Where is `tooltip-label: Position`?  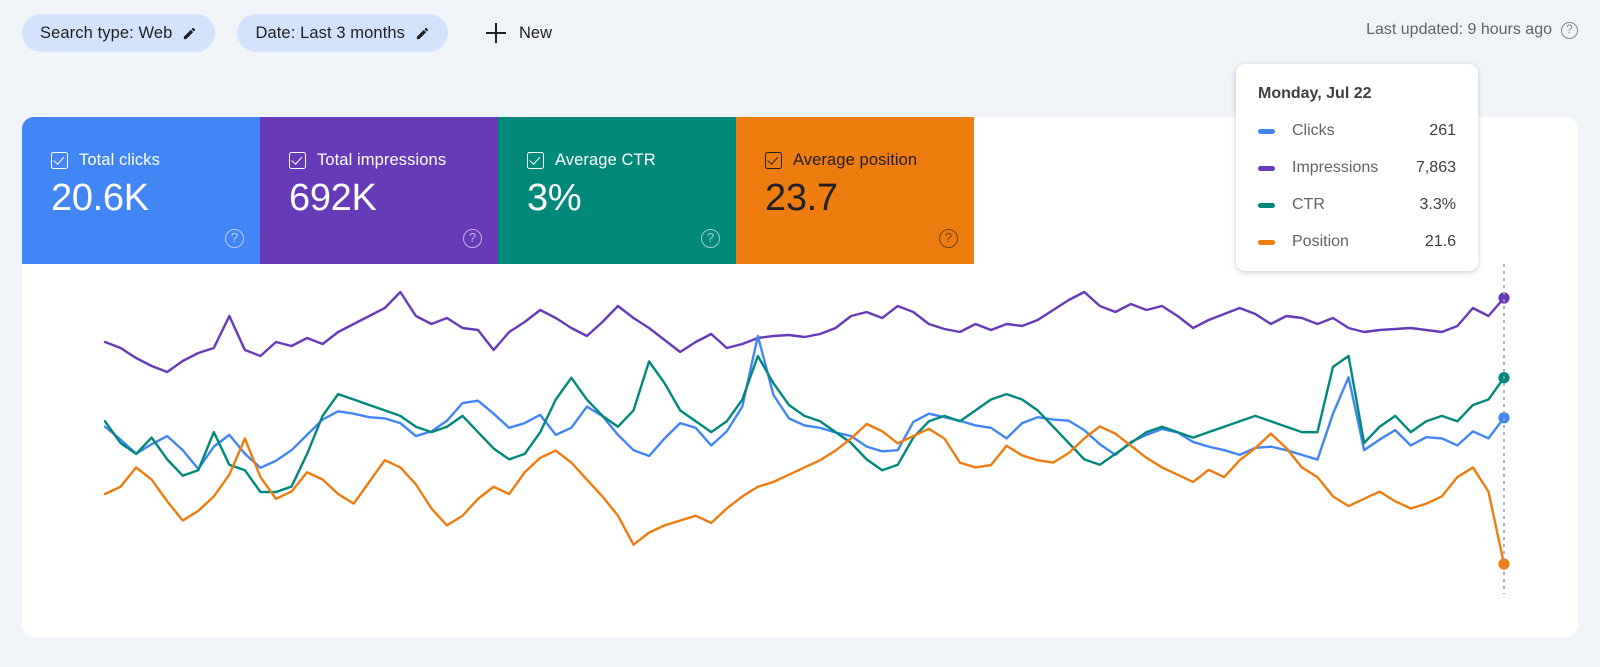 tooltip-label: Position is located at coordinates (1320, 241).